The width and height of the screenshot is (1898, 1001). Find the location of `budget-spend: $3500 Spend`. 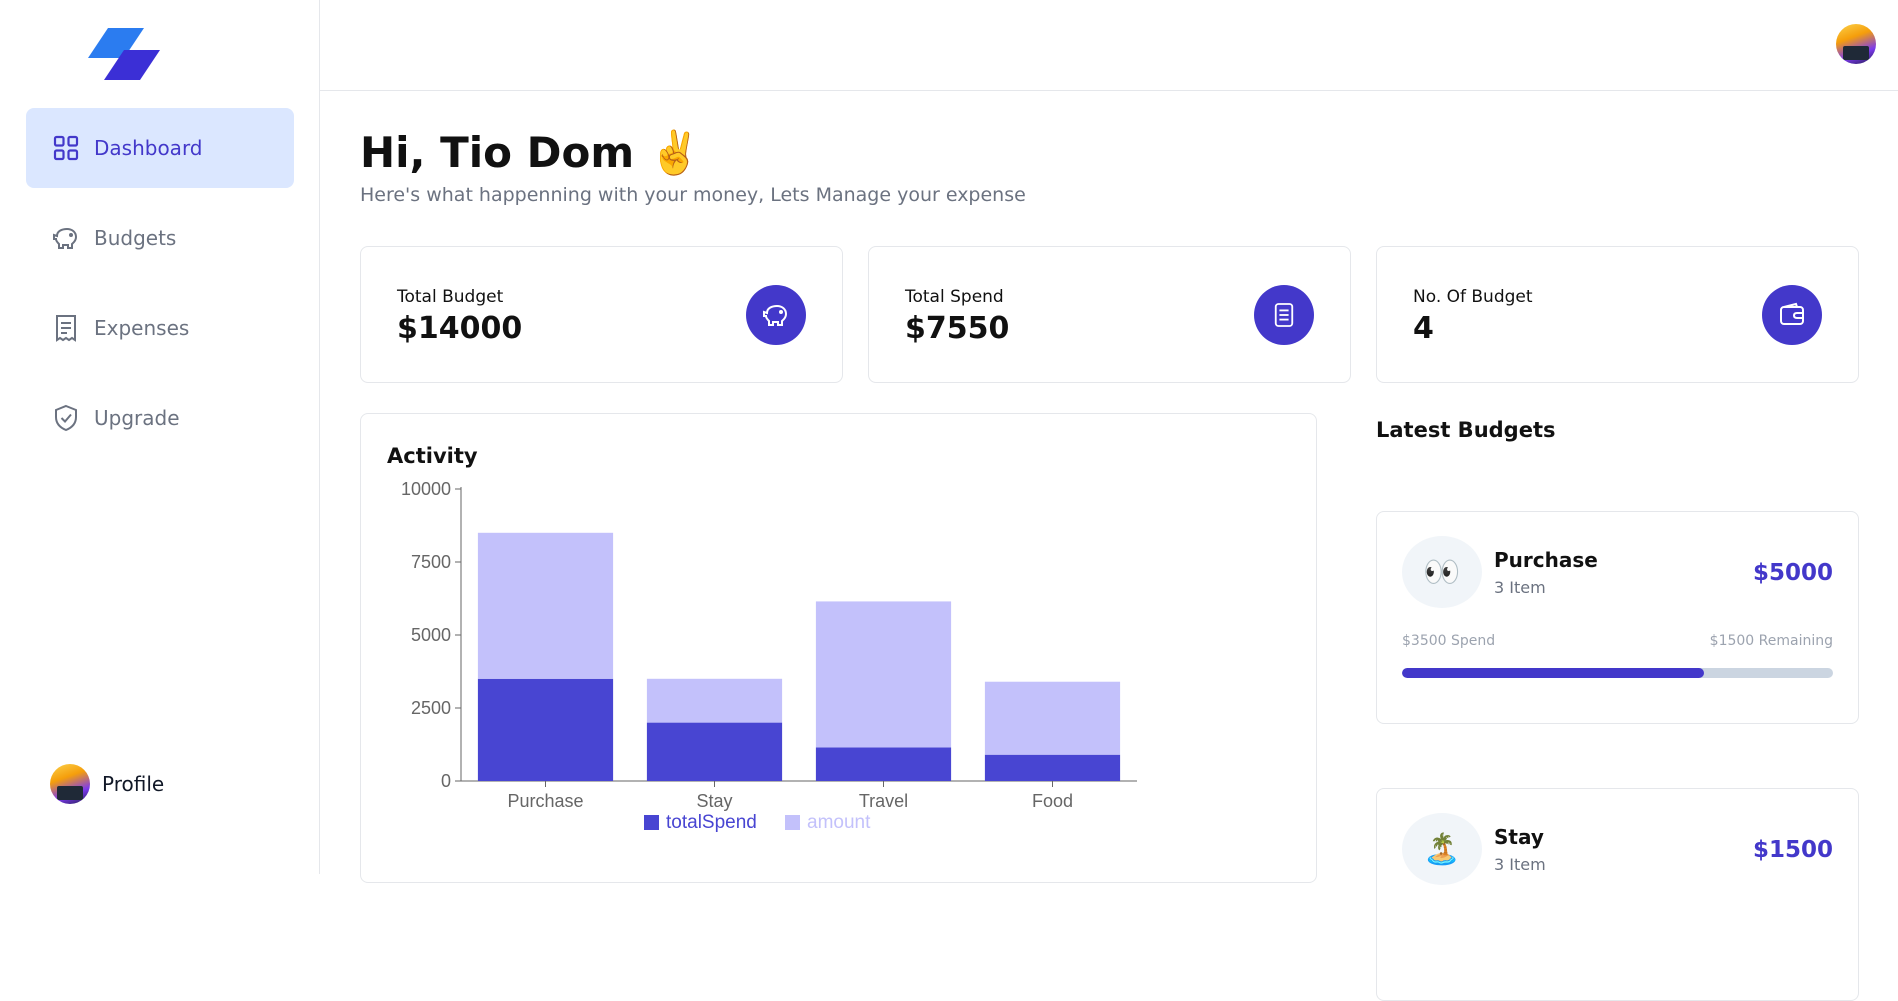

budget-spend: $3500 Spend is located at coordinates (1449, 641).